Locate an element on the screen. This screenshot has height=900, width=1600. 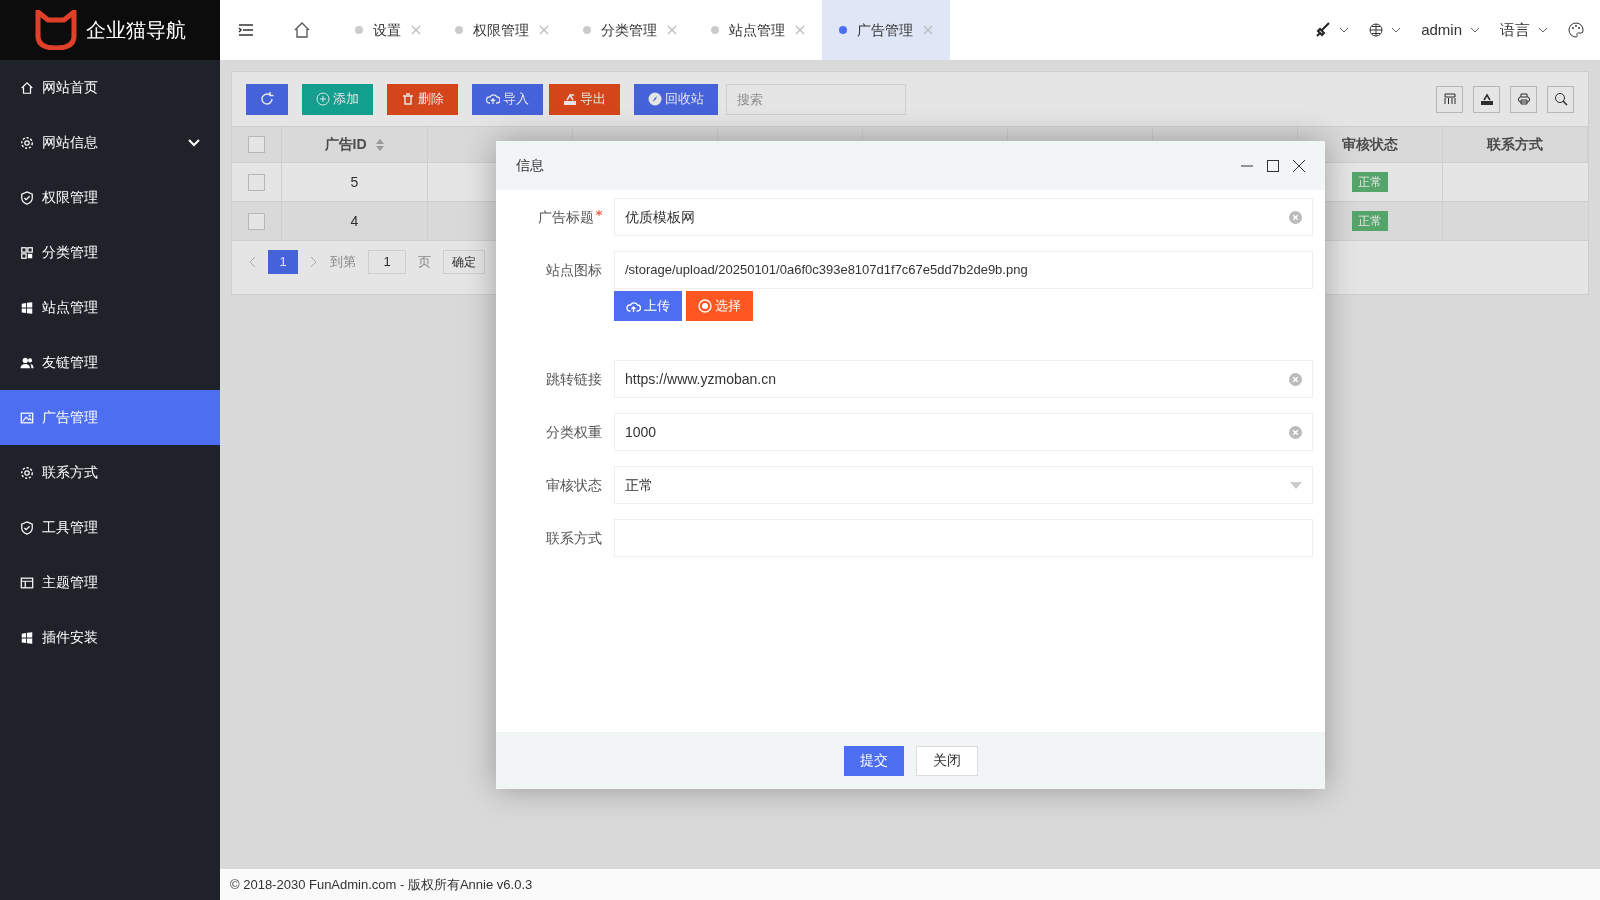
table-cell-text: 5 is located at coordinates (354, 182).